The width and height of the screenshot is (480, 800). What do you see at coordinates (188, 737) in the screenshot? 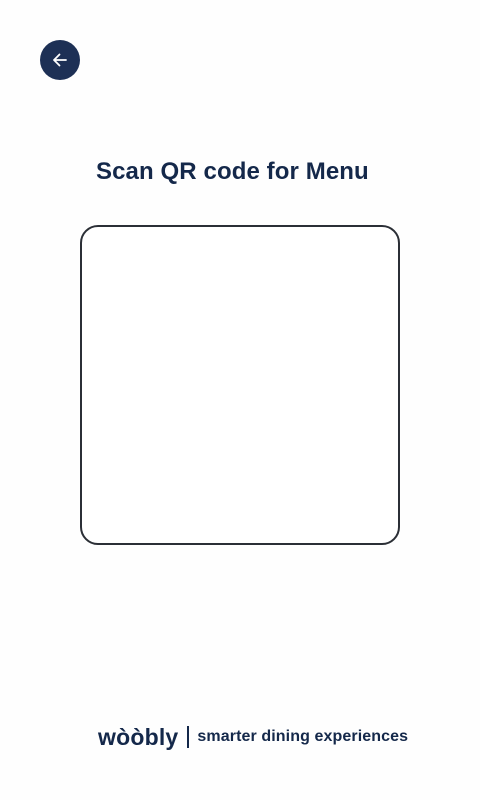
I see `brand-divider` at bounding box center [188, 737].